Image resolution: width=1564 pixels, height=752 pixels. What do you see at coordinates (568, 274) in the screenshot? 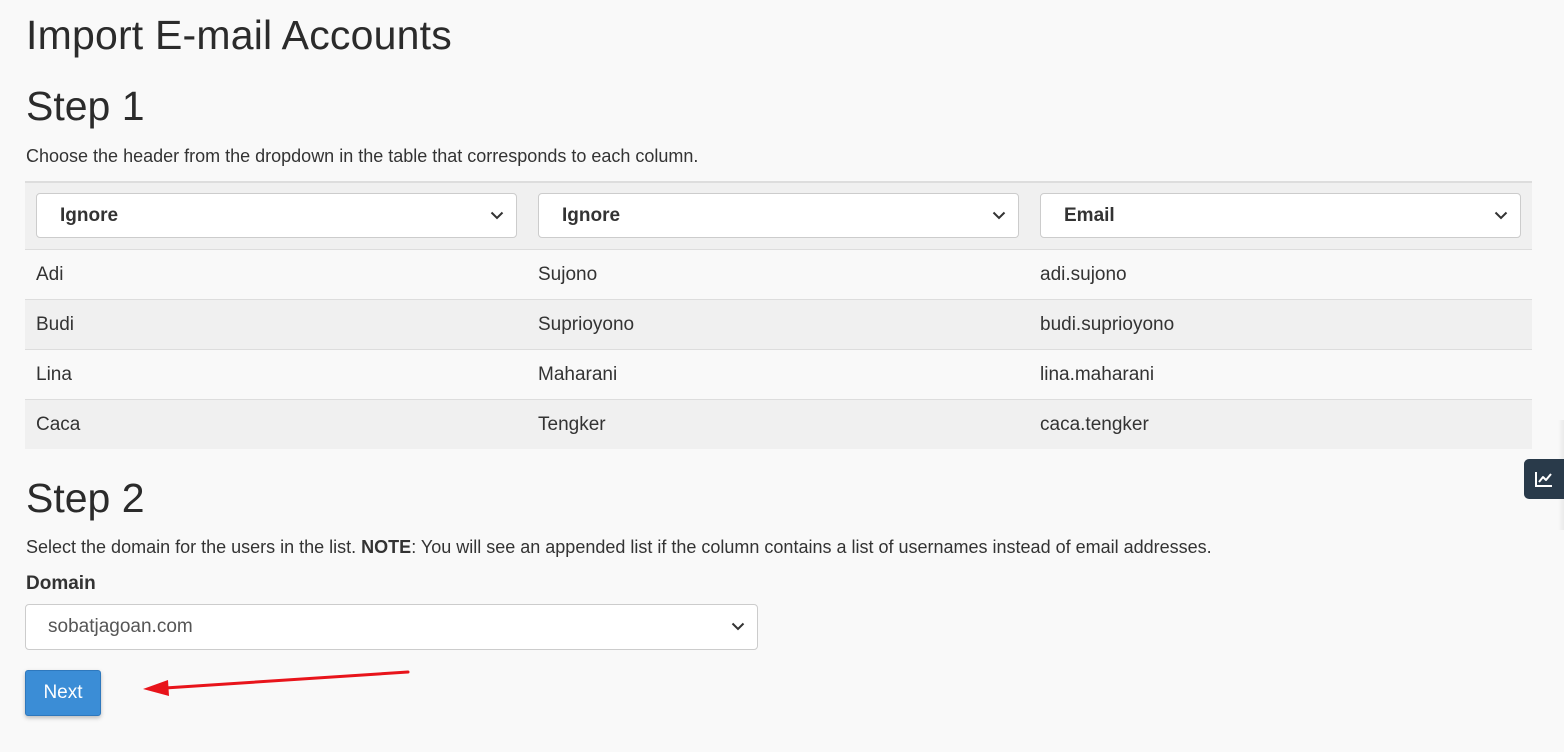
I see `table-cell: Sujono` at bounding box center [568, 274].